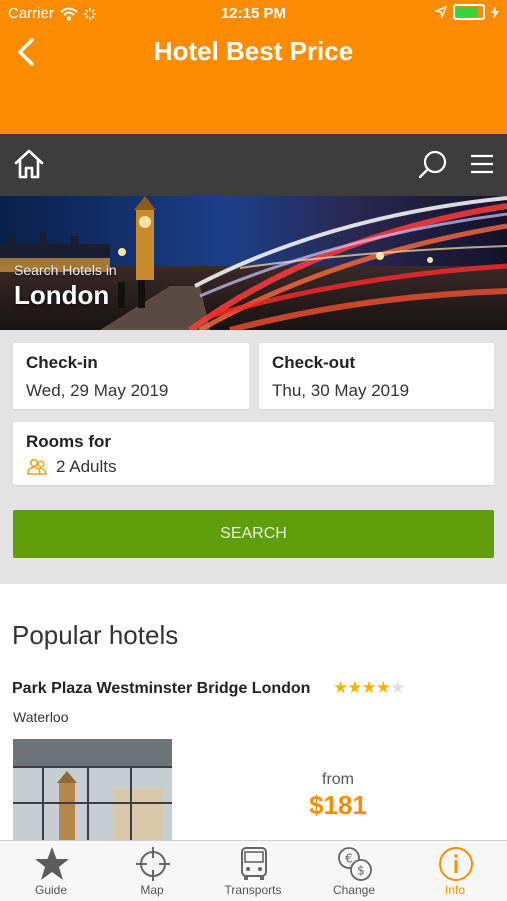 This screenshot has height=901, width=507. What do you see at coordinates (454, 890) in the screenshot?
I see `tab-label: Info` at bounding box center [454, 890].